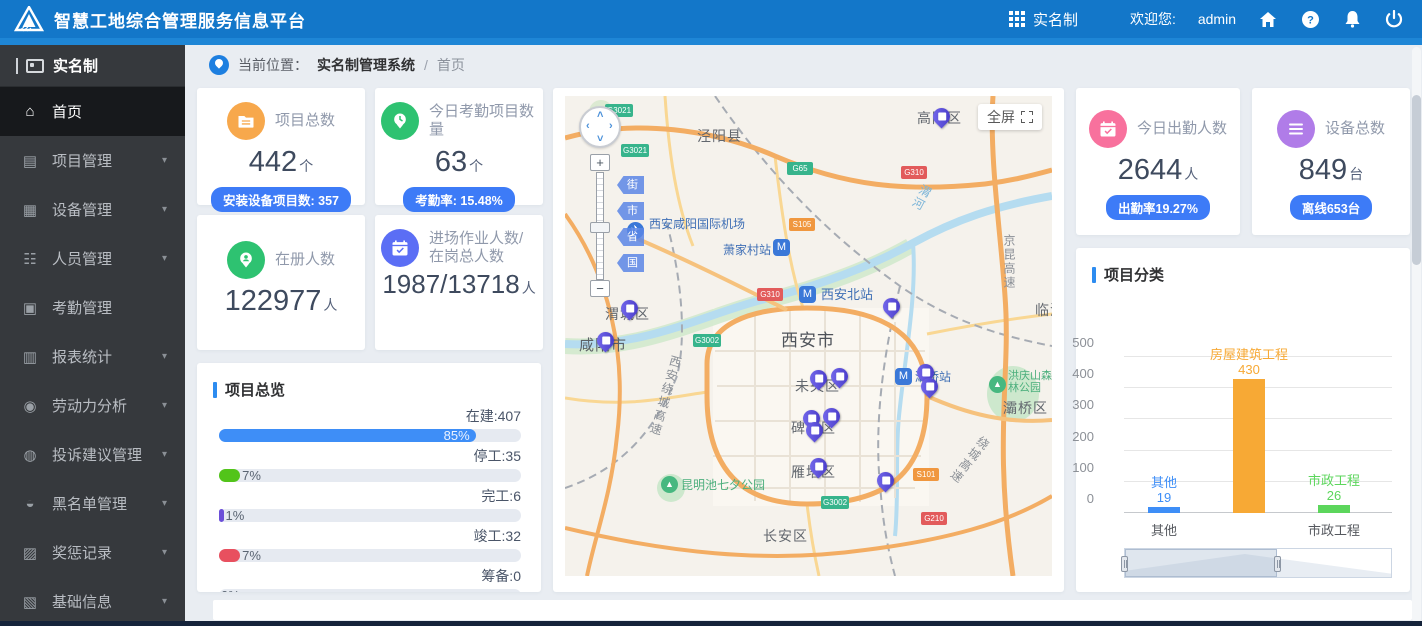  Describe the element at coordinates (459, 199) in the screenshot. I see `stat-badge: 考勤率: 15.48%` at that location.